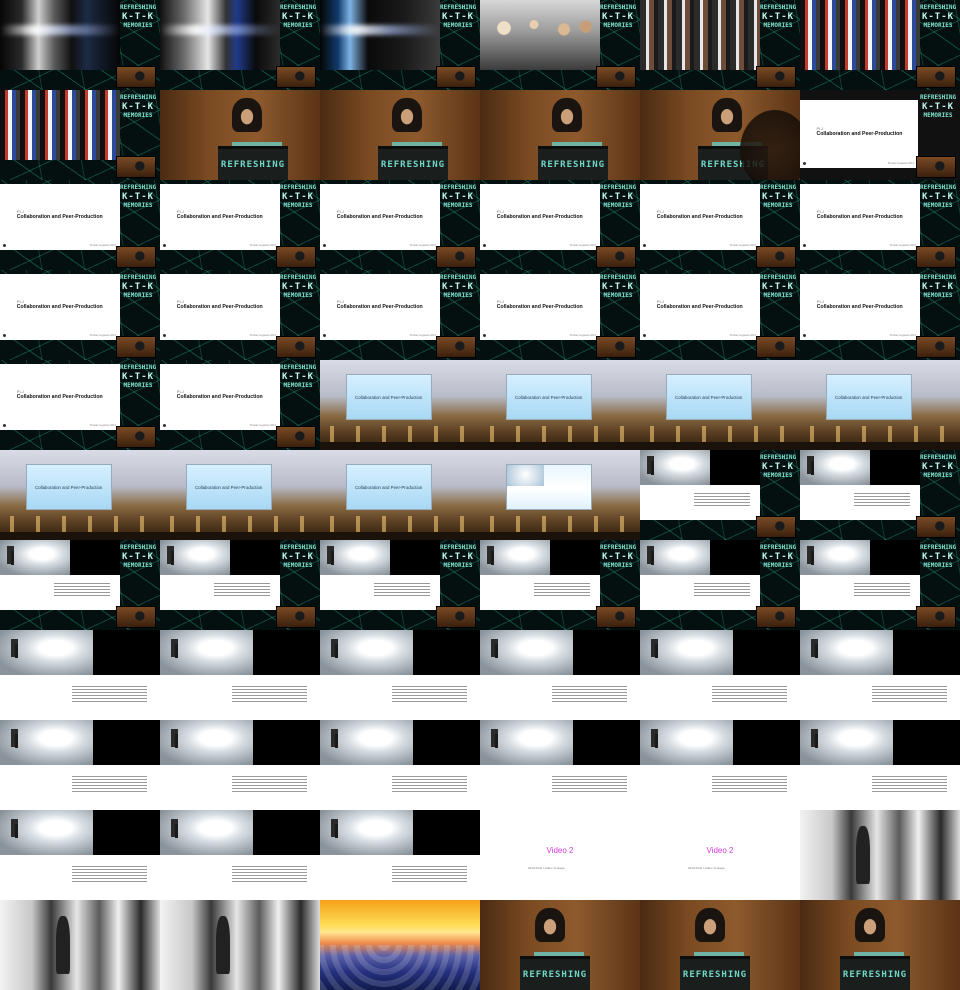 Image resolution: width=960 pixels, height=990 pixels. Describe the element at coordinates (380, 35) in the screenshot. I see `street-image` at that location.